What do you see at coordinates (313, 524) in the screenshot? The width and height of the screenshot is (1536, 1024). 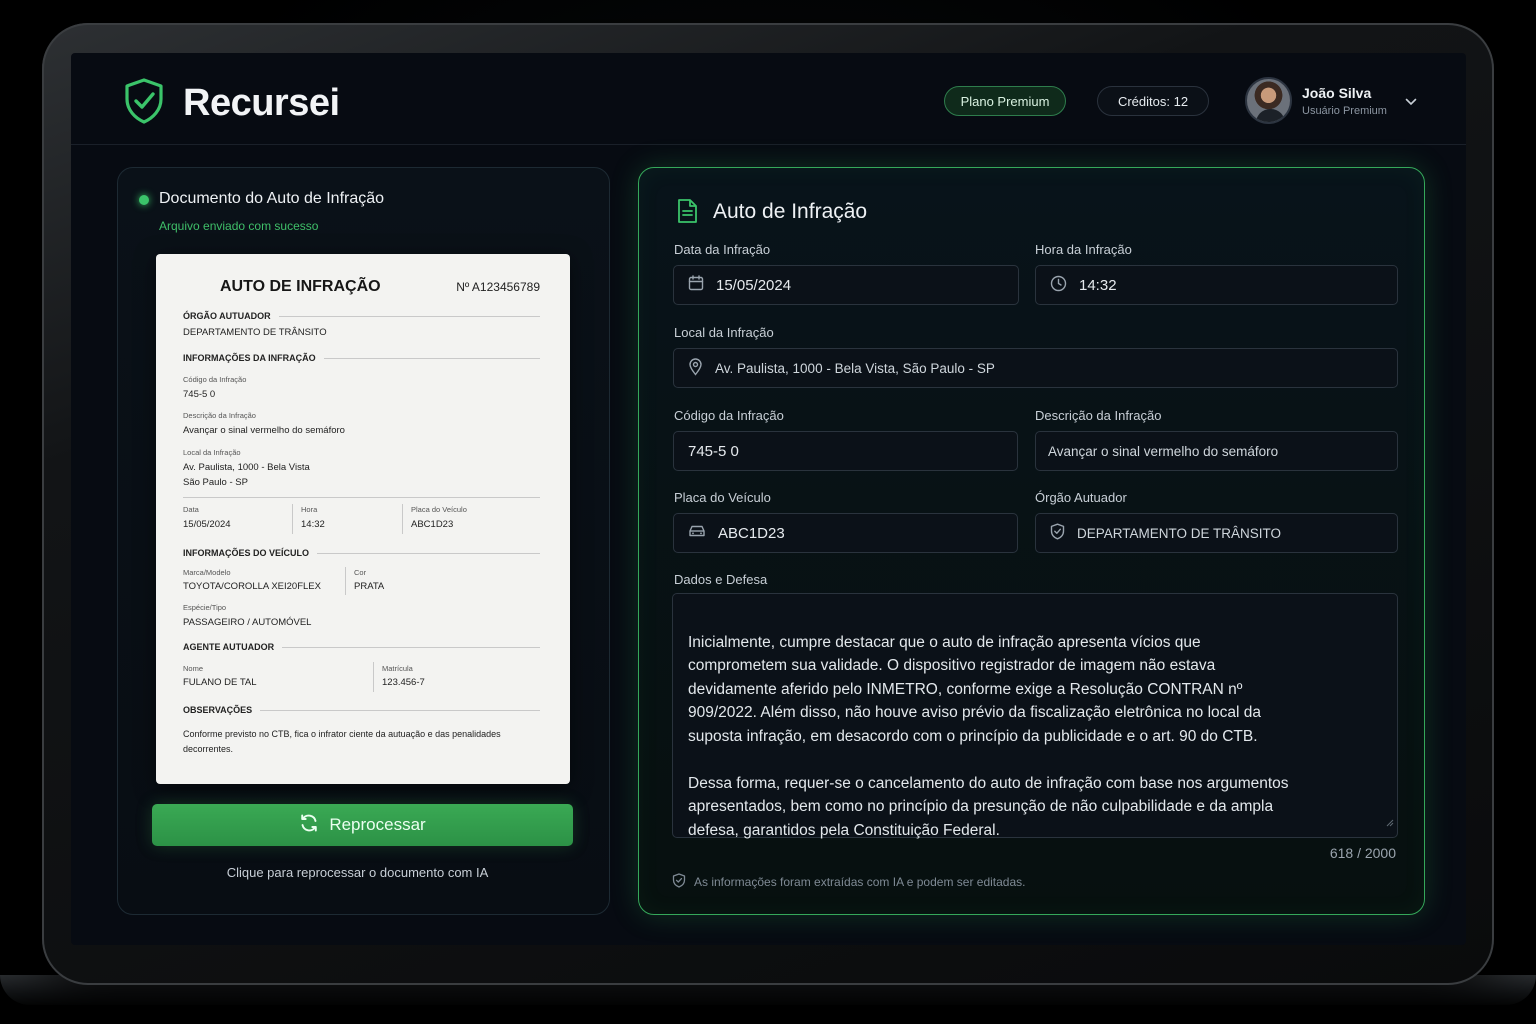 I see `doc-hora-value: 14:32` at bounding box center [313, 524].